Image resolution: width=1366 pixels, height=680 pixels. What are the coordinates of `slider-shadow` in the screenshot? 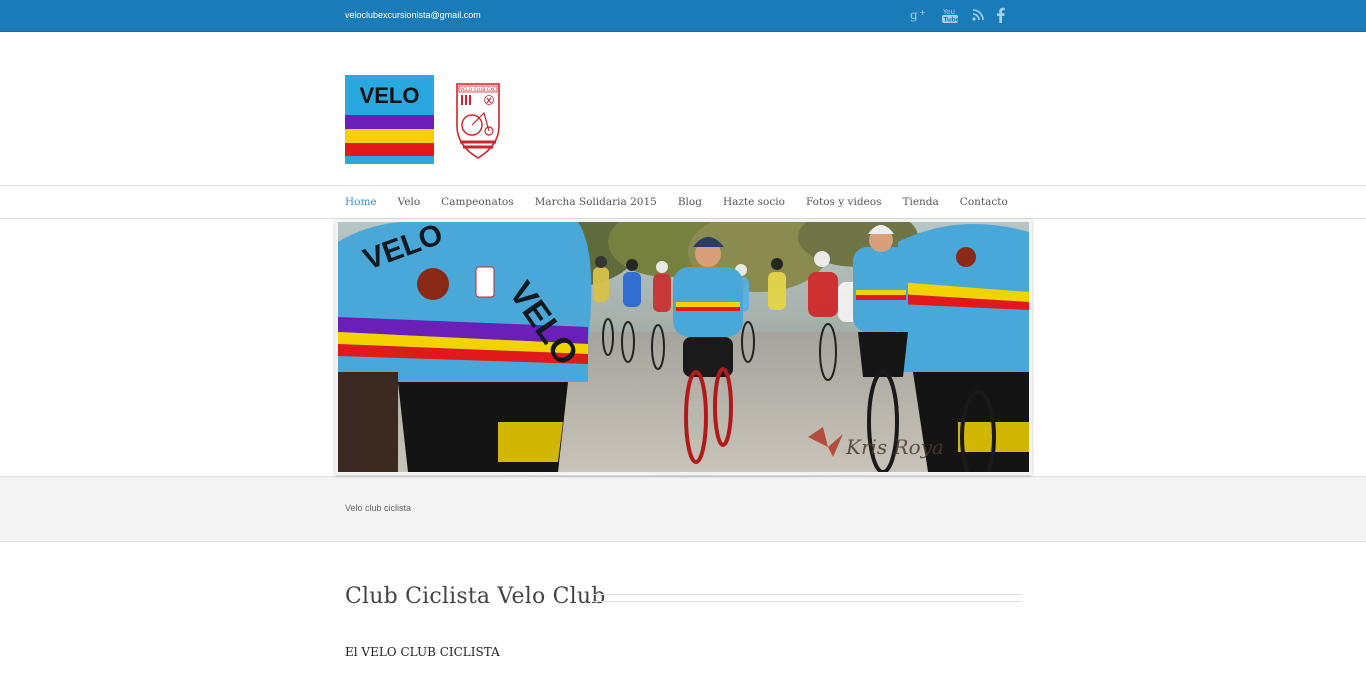 It's located at (685, 482).